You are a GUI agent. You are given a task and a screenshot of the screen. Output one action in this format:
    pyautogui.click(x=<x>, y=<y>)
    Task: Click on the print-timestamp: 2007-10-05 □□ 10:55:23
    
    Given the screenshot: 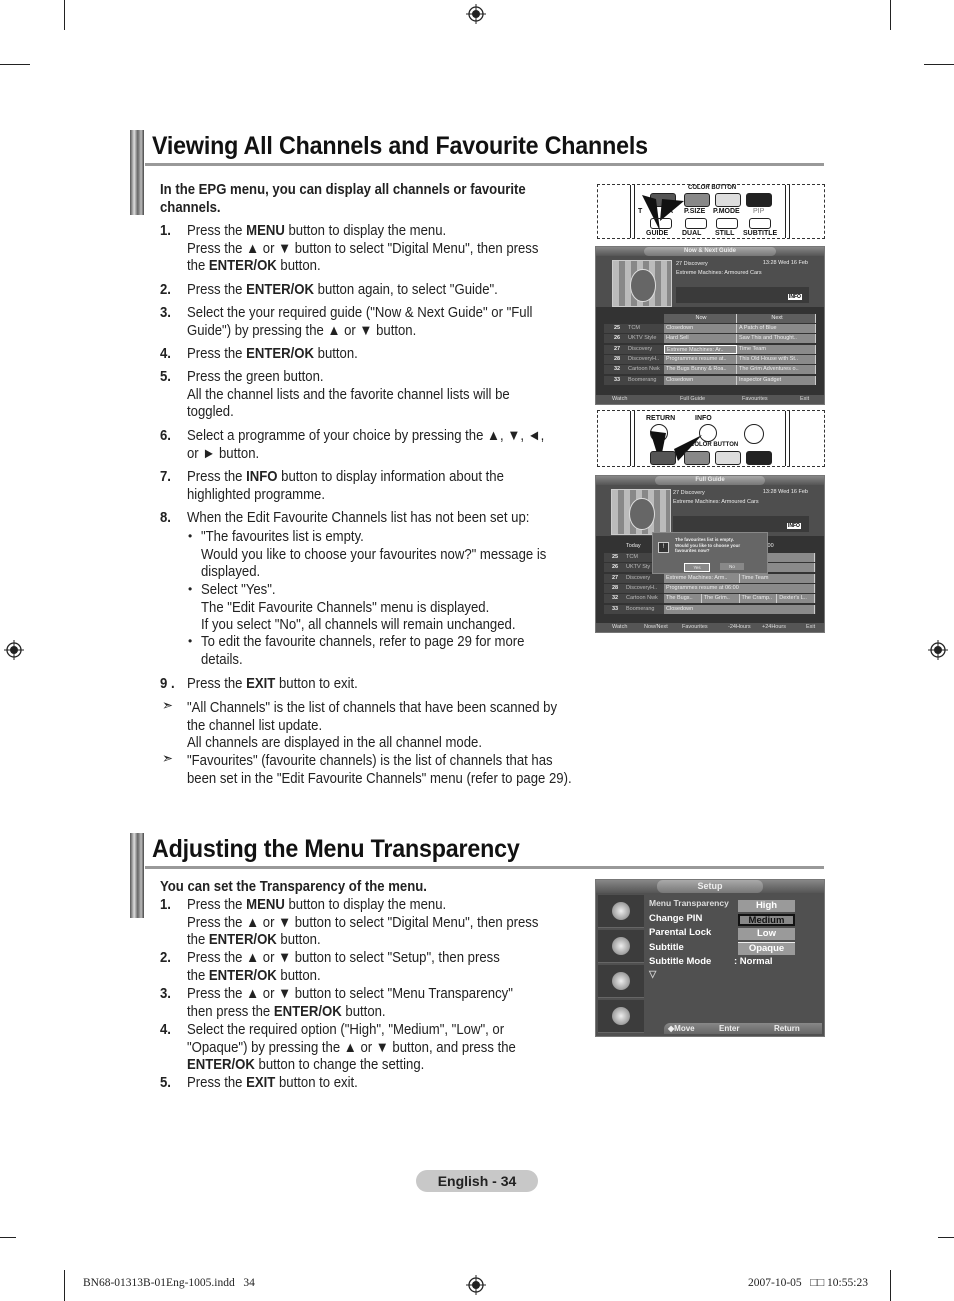 What is the action you would take?
    pyautogui.click(x=808, y=1283)
    